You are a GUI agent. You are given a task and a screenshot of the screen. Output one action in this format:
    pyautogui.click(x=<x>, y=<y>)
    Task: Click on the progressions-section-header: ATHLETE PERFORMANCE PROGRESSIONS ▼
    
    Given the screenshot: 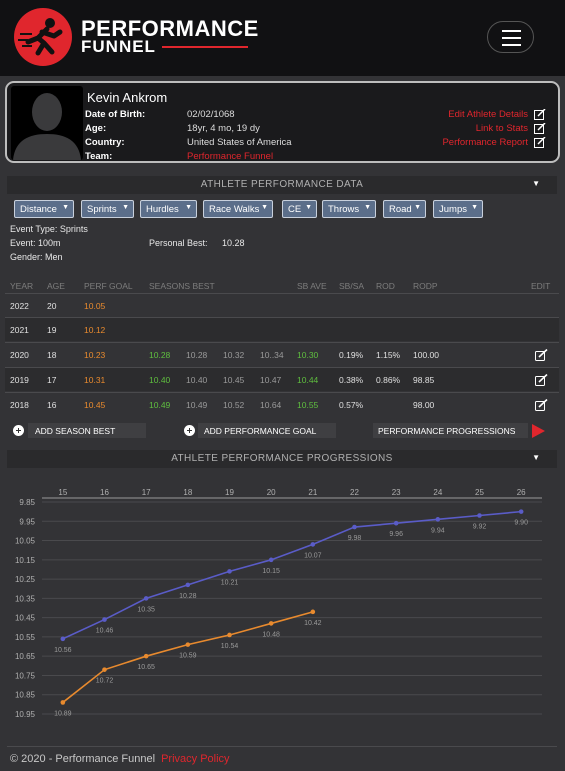 What is the action you would take?
    pyautogui.click(x=282, y=459)
    